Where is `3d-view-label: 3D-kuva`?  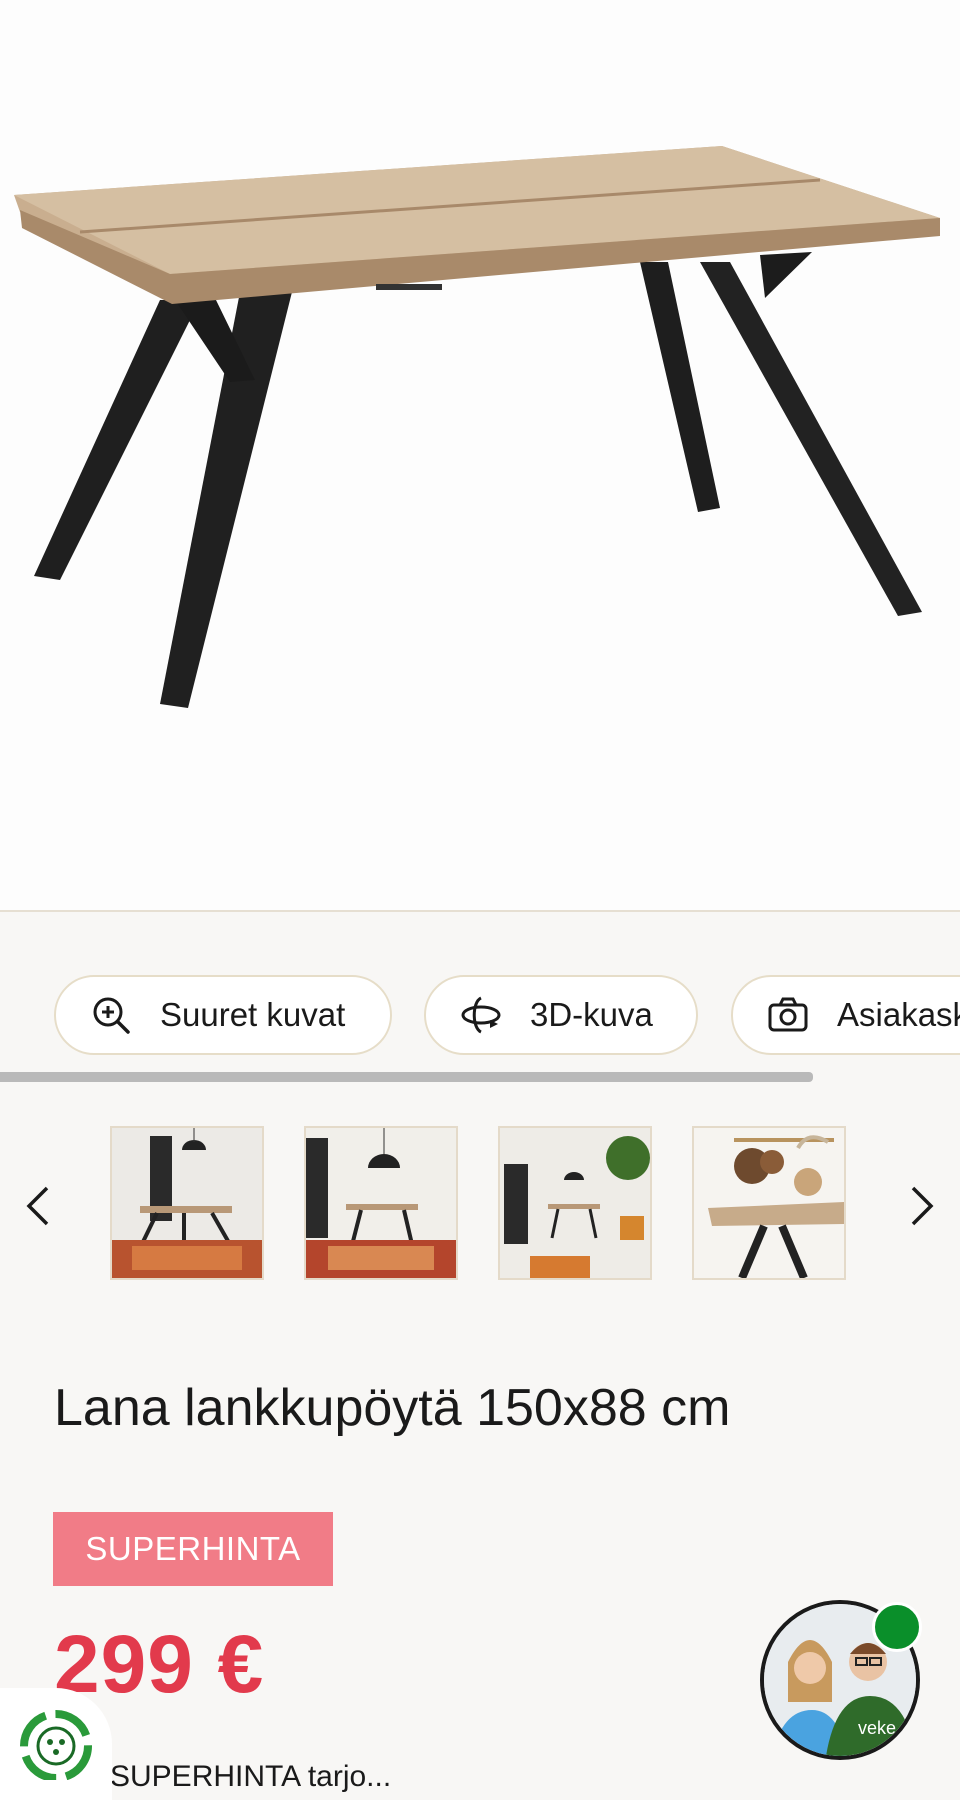 3d-view-label: 3D-kuva is located at coordinates (591, 1014).